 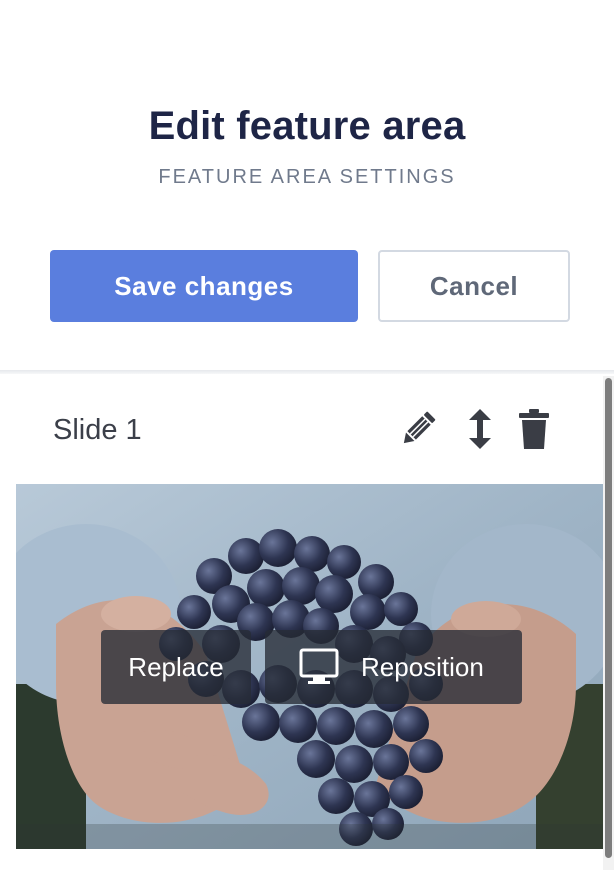 I want to click on pencil-icon, so click(x=418, y=431).